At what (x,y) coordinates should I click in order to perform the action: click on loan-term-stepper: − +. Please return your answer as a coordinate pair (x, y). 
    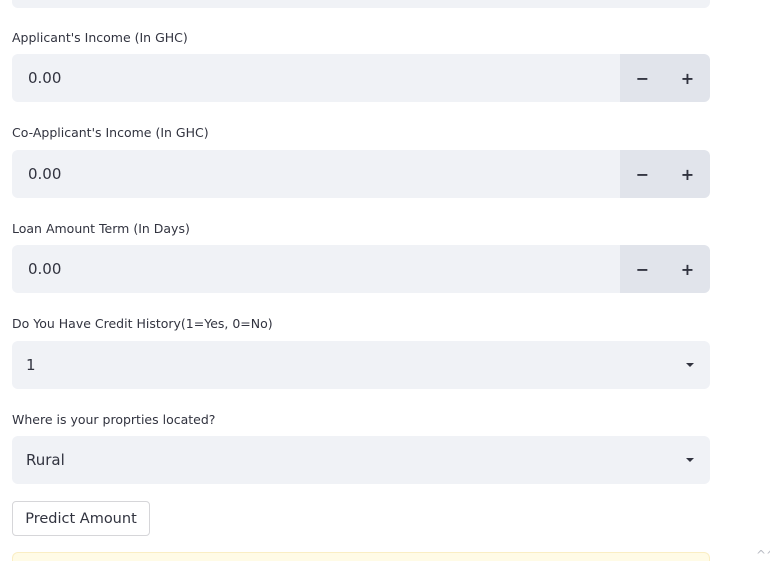
    Looking at the image, I should click on (665, 269).